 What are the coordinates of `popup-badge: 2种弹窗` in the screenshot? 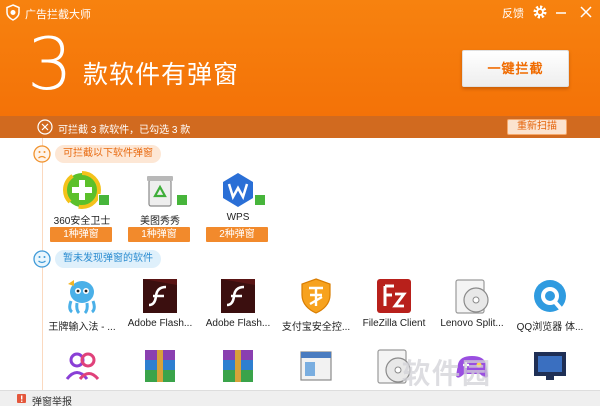 It's located at (237, 234).